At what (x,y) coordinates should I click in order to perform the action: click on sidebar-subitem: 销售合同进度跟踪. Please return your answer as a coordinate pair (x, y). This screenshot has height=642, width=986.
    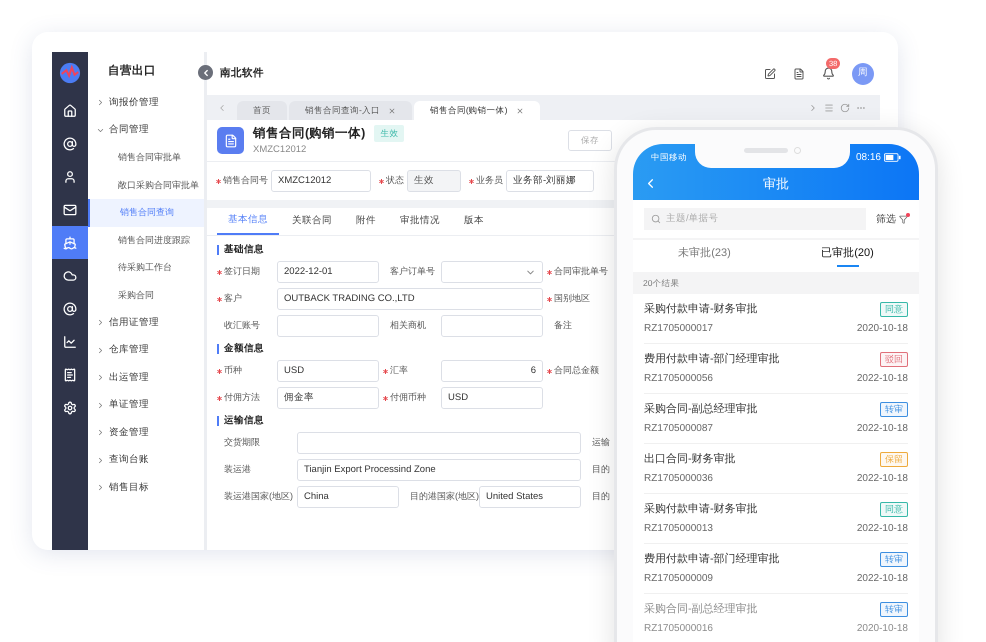
    Looking at the image, I should click on (146, 240).